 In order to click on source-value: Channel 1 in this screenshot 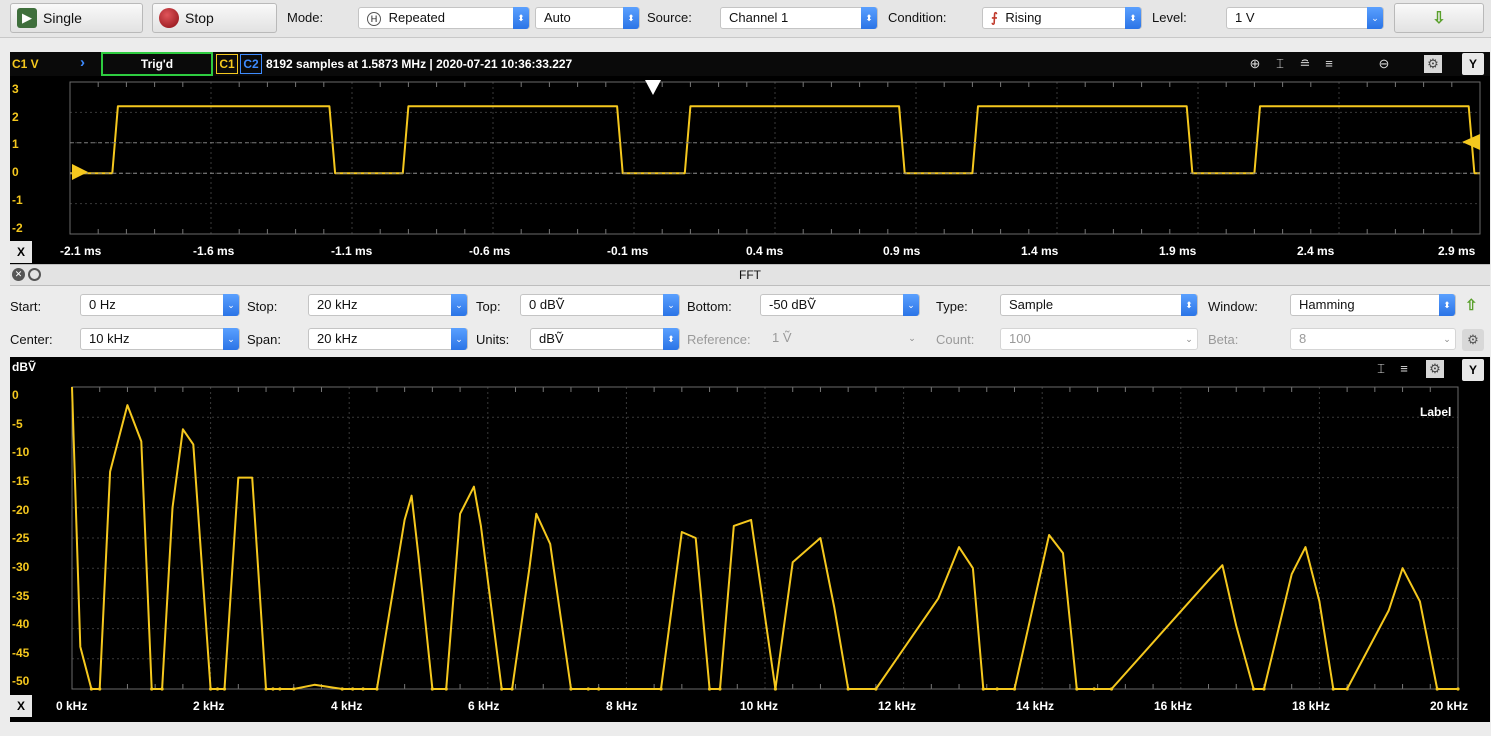, I will do `click(759, 17)`.